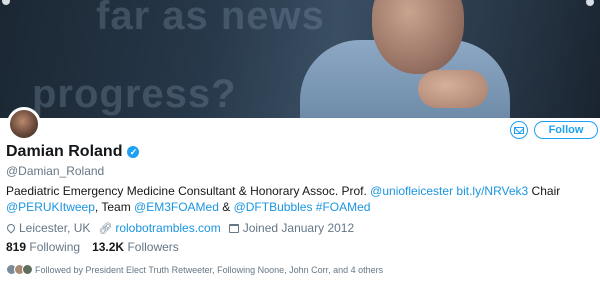  Describe the element at coordinates (134, 94) in the screenshot. I see `banner-text-line2: progress?` at that location.